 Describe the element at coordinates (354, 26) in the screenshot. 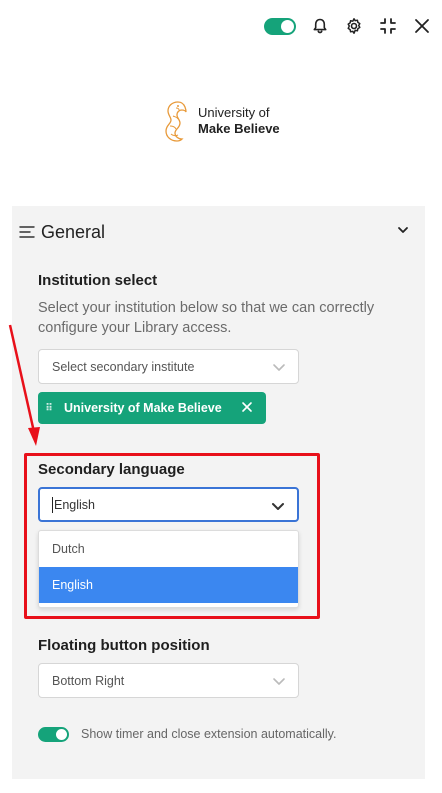

I see `gear-icon` at that location.